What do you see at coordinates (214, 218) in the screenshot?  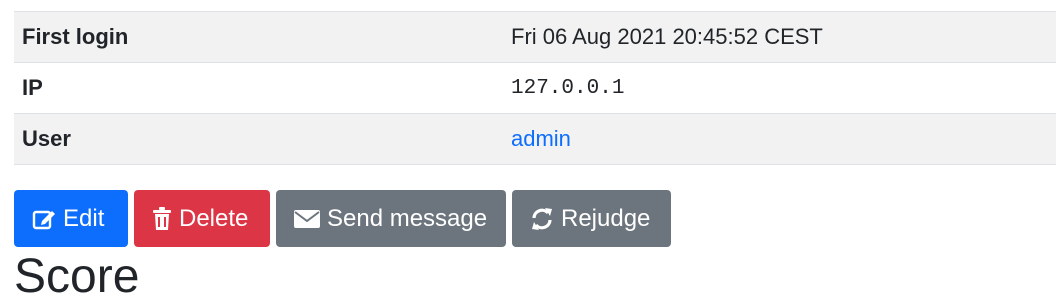 I see `delete-button-label: Delete` at bounding box center [214, 218].